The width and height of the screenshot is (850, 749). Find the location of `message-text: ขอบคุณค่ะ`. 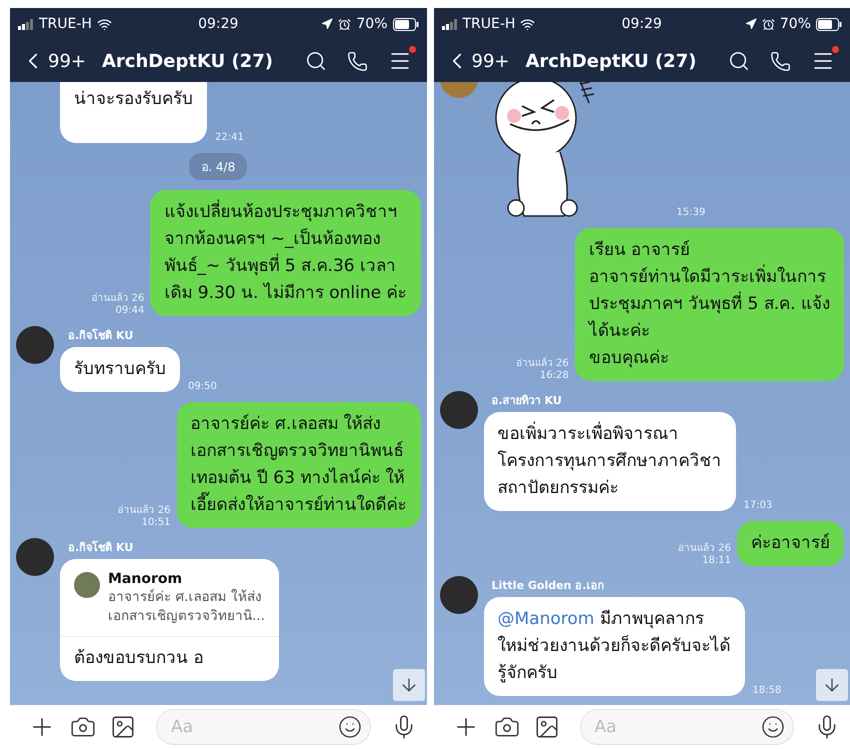

message-text: ขอบคุณค่ะ is located at coordinates (629, 358).